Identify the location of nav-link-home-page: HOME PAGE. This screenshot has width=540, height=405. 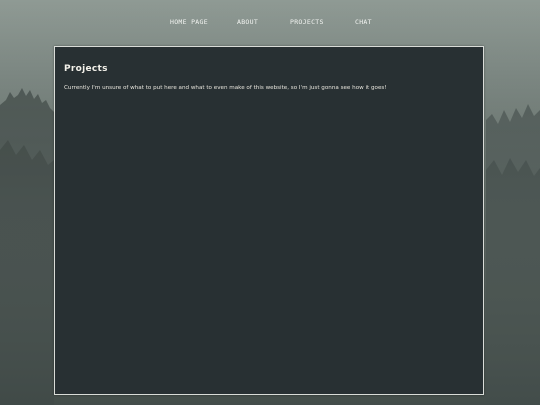
(189, 22).